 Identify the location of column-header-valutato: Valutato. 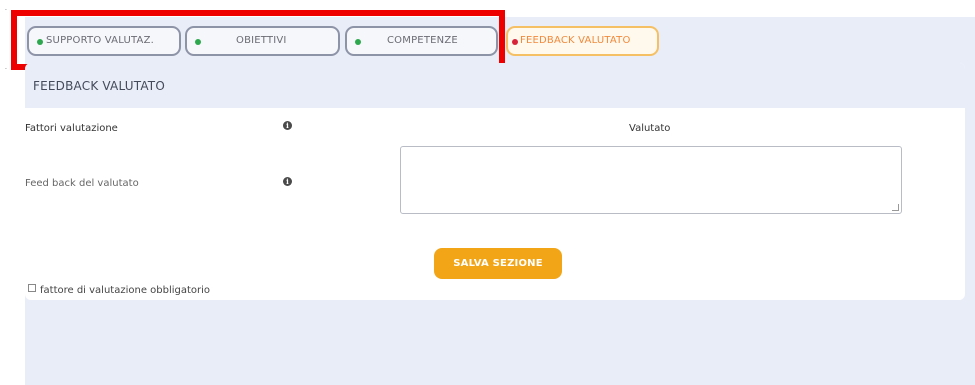
(650, 128).